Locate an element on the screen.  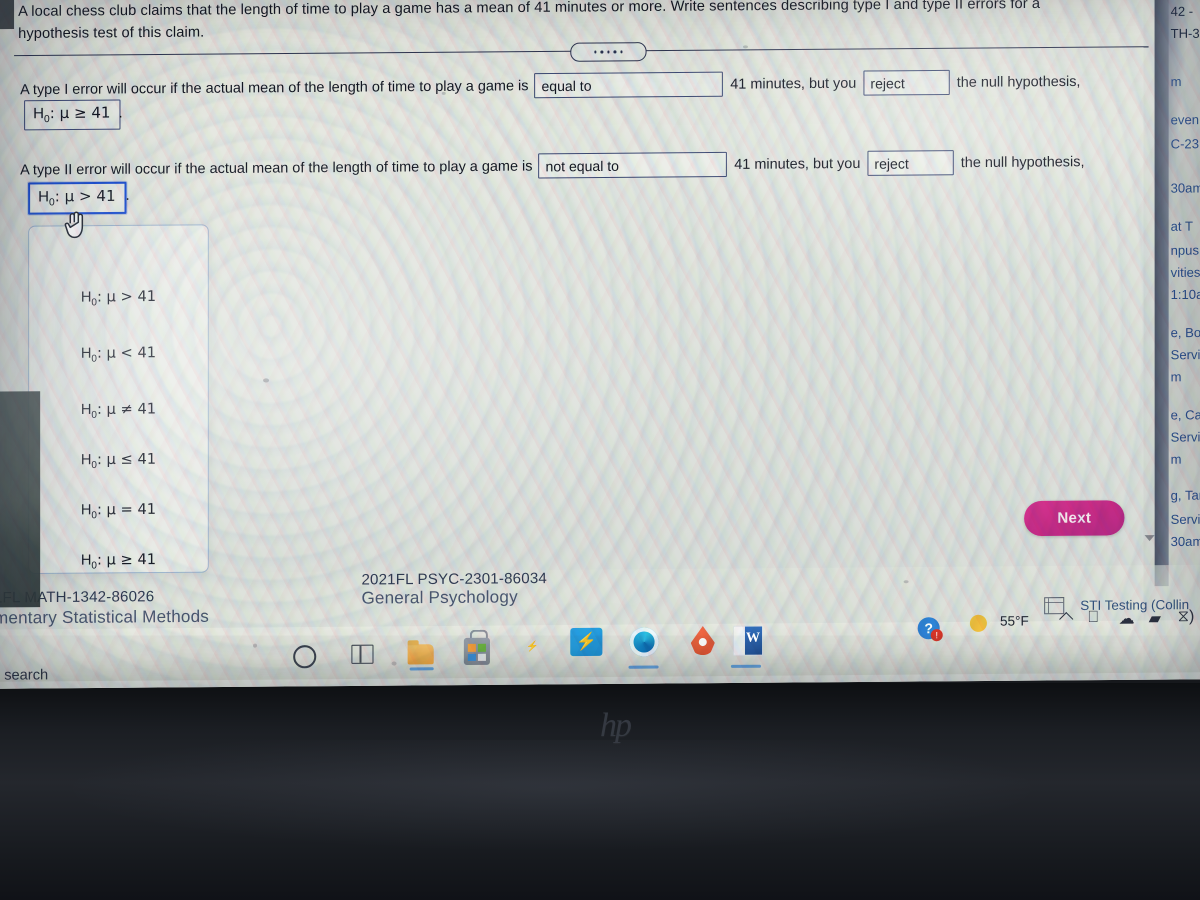
right-line-10: e, Bo is located at coordinates (1185, 332).